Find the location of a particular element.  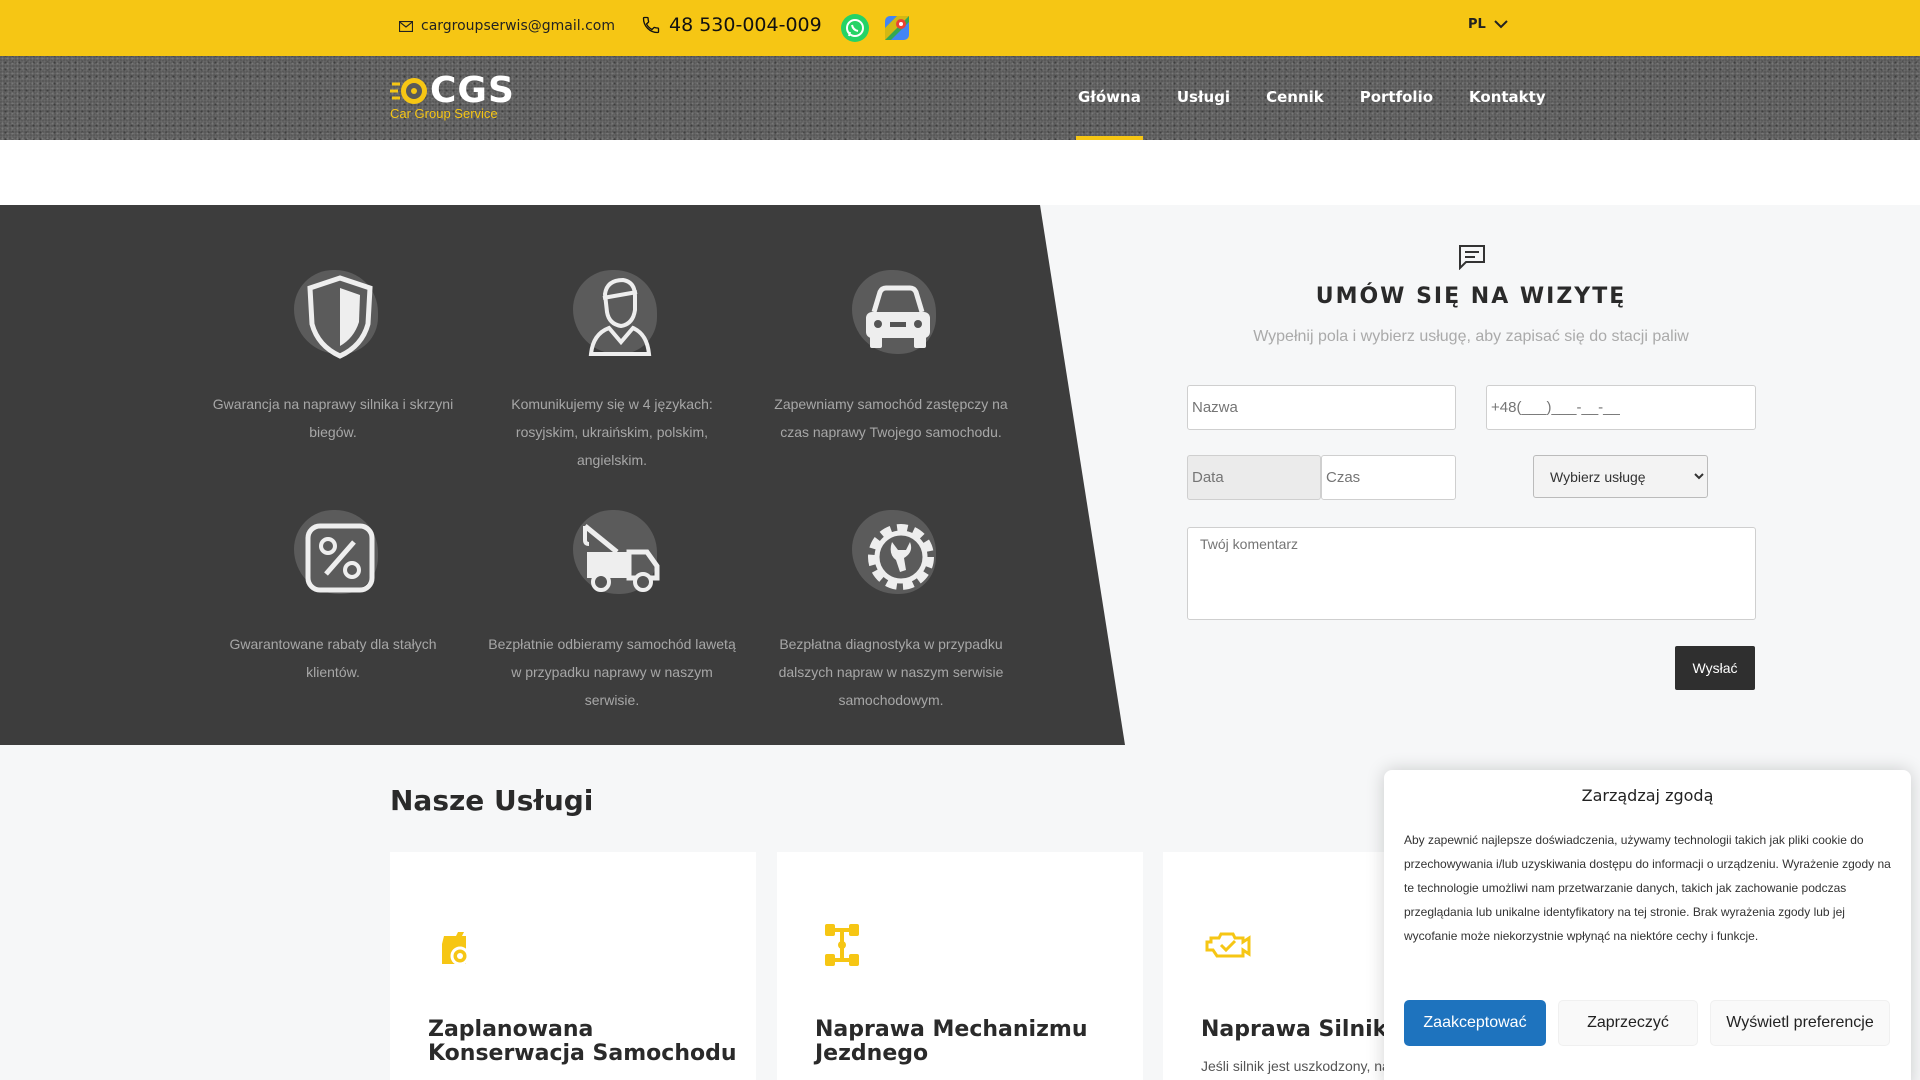

shield-icon is located at coordinates (340, 317).